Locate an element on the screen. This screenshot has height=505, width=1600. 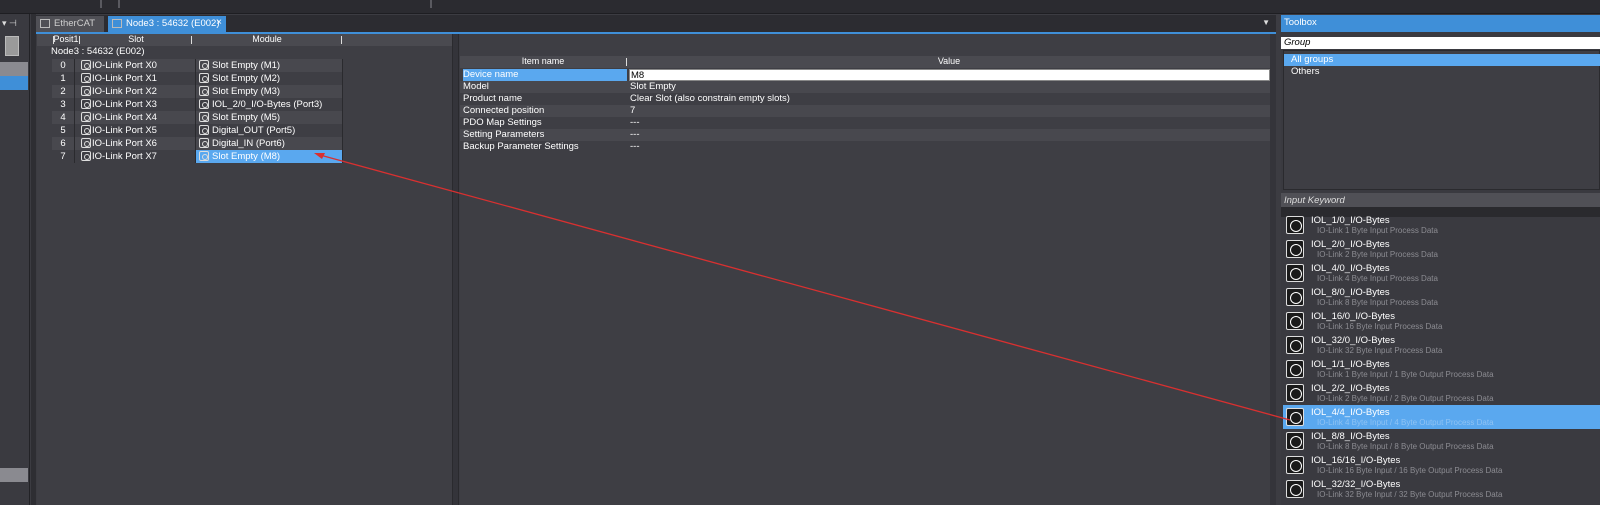
arrow-head is located at coordinates (319, 156).